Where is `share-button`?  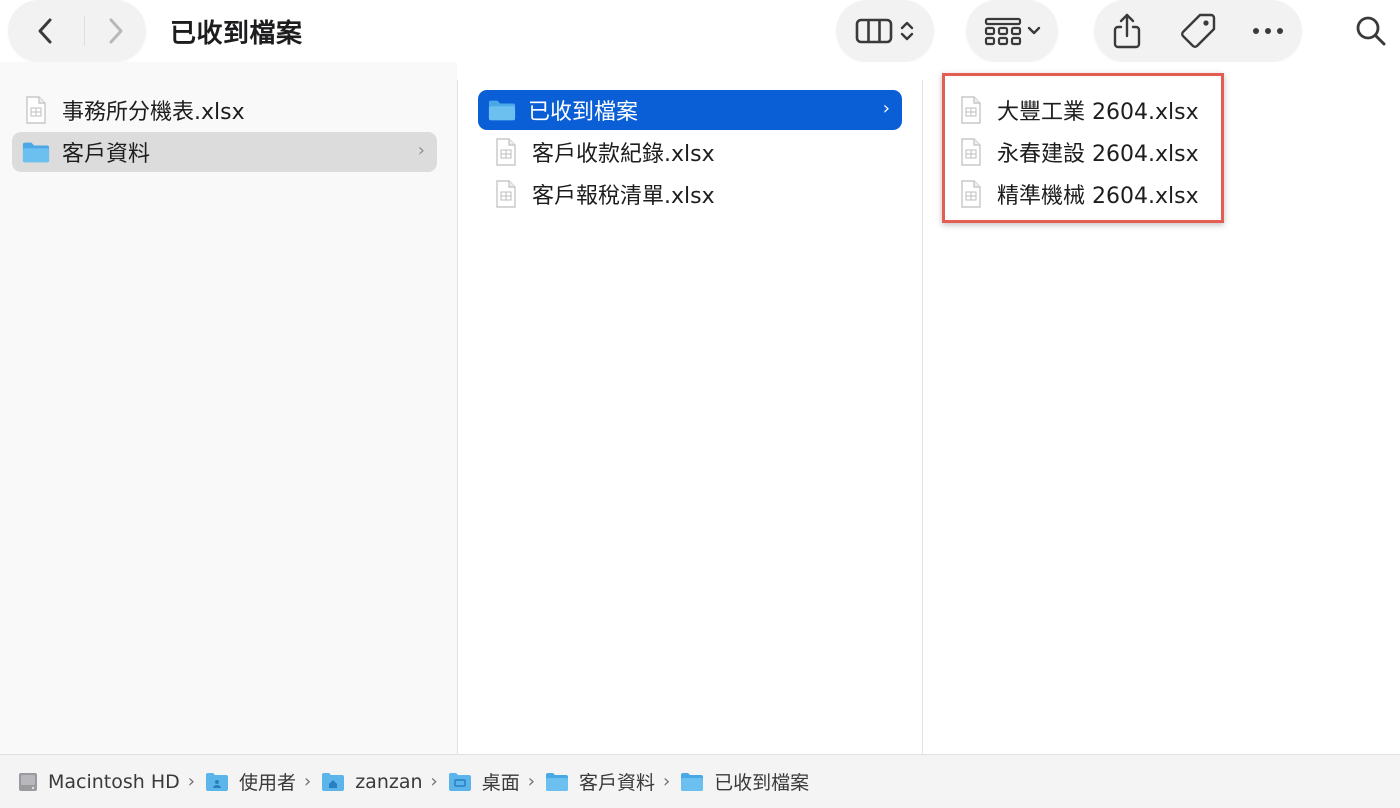
share-button is located at coordinates (1127, 31).